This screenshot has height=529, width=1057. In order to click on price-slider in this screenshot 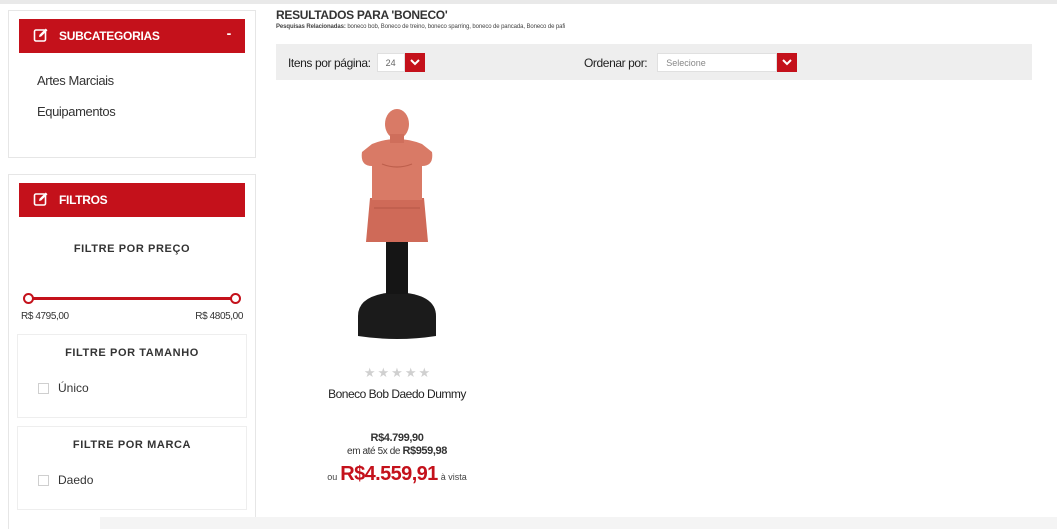, I will do `click(132, 299)`.